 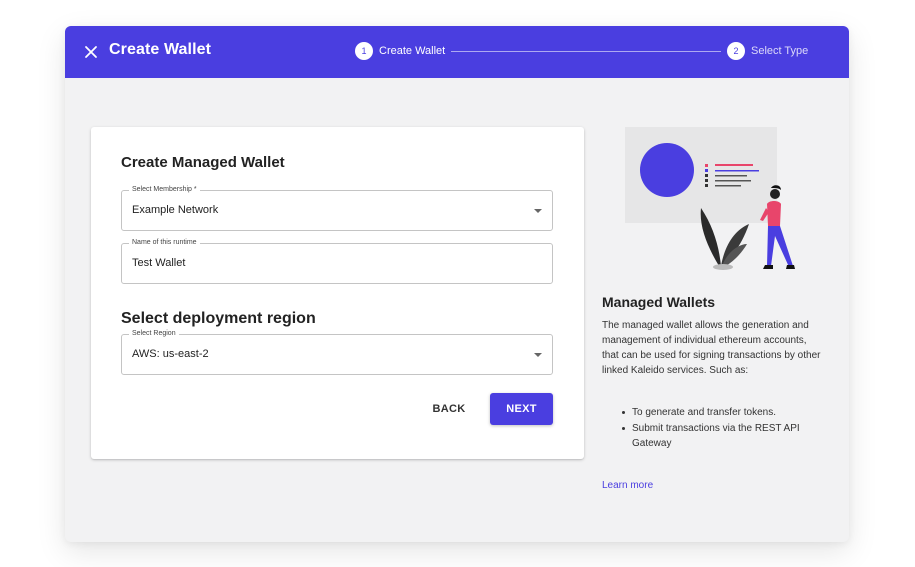 What do you see at coordinates (337, 208) in the screenshot?
I see `membership-select: Select Membership * Example Network` at bounding box center [337, 208].